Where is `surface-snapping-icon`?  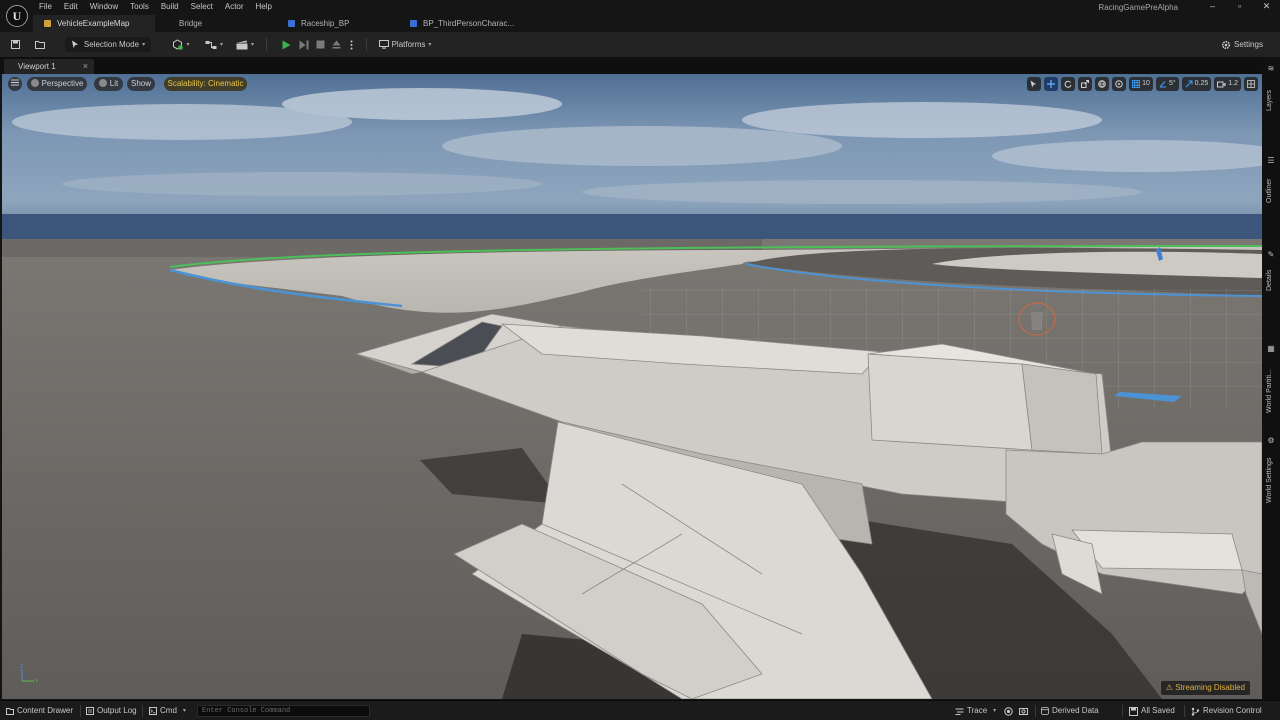 surface-snapping-icon is located at coordinates (1119, 84).